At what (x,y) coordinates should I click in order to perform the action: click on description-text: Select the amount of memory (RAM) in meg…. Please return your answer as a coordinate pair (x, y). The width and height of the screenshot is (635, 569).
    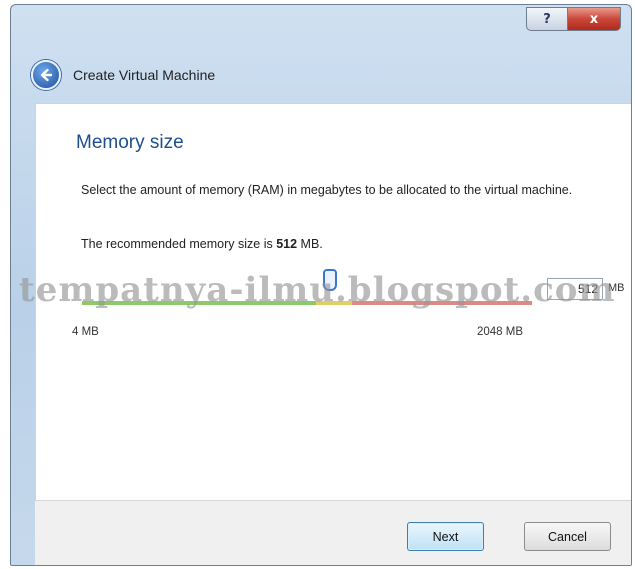
    Looking at the image, I should click on (327, 190).